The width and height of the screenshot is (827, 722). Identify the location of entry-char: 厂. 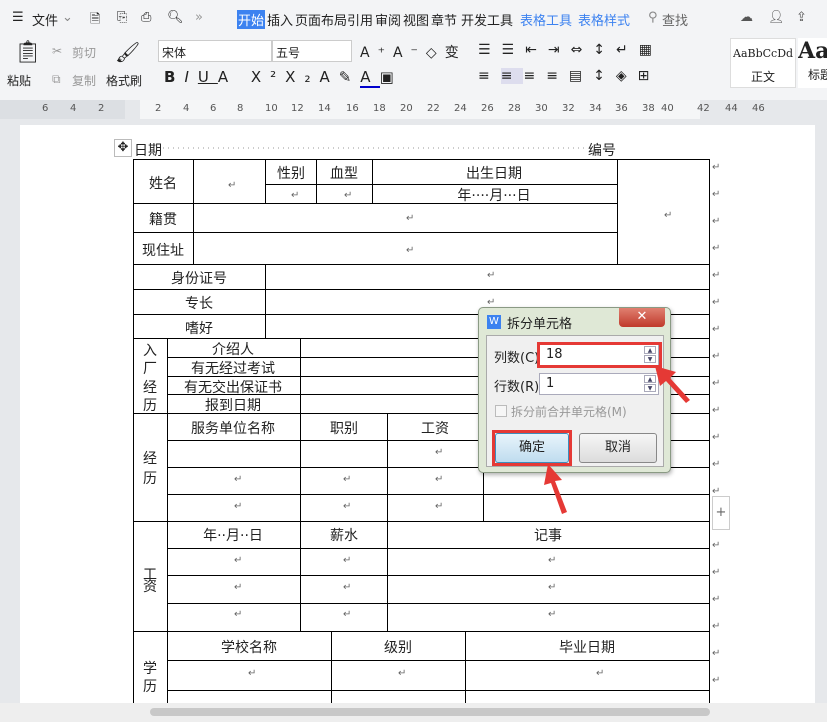
(150, 369).